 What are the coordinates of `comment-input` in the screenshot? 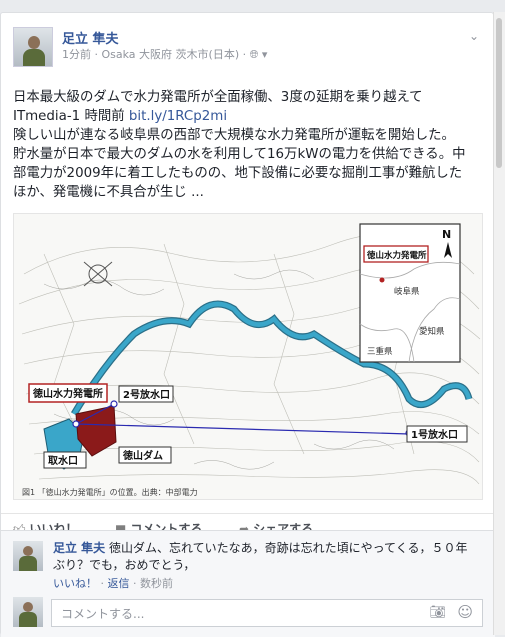 It's located at (231, 614).